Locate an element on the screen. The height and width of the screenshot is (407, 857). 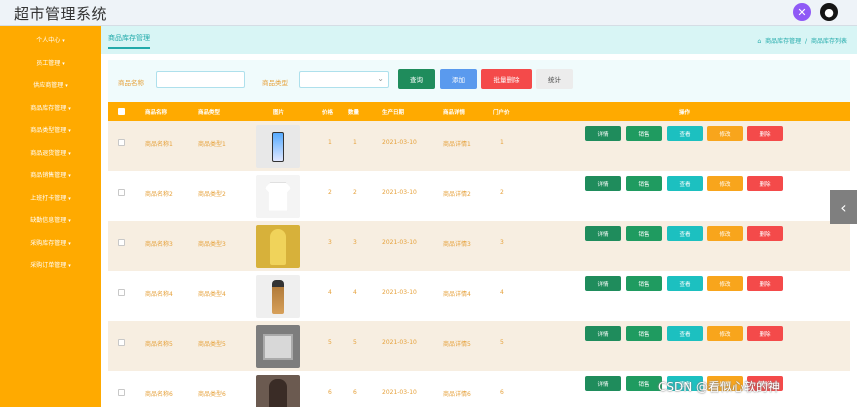
collapse-panel-button: ‹ is located at coordinates (843, 207).